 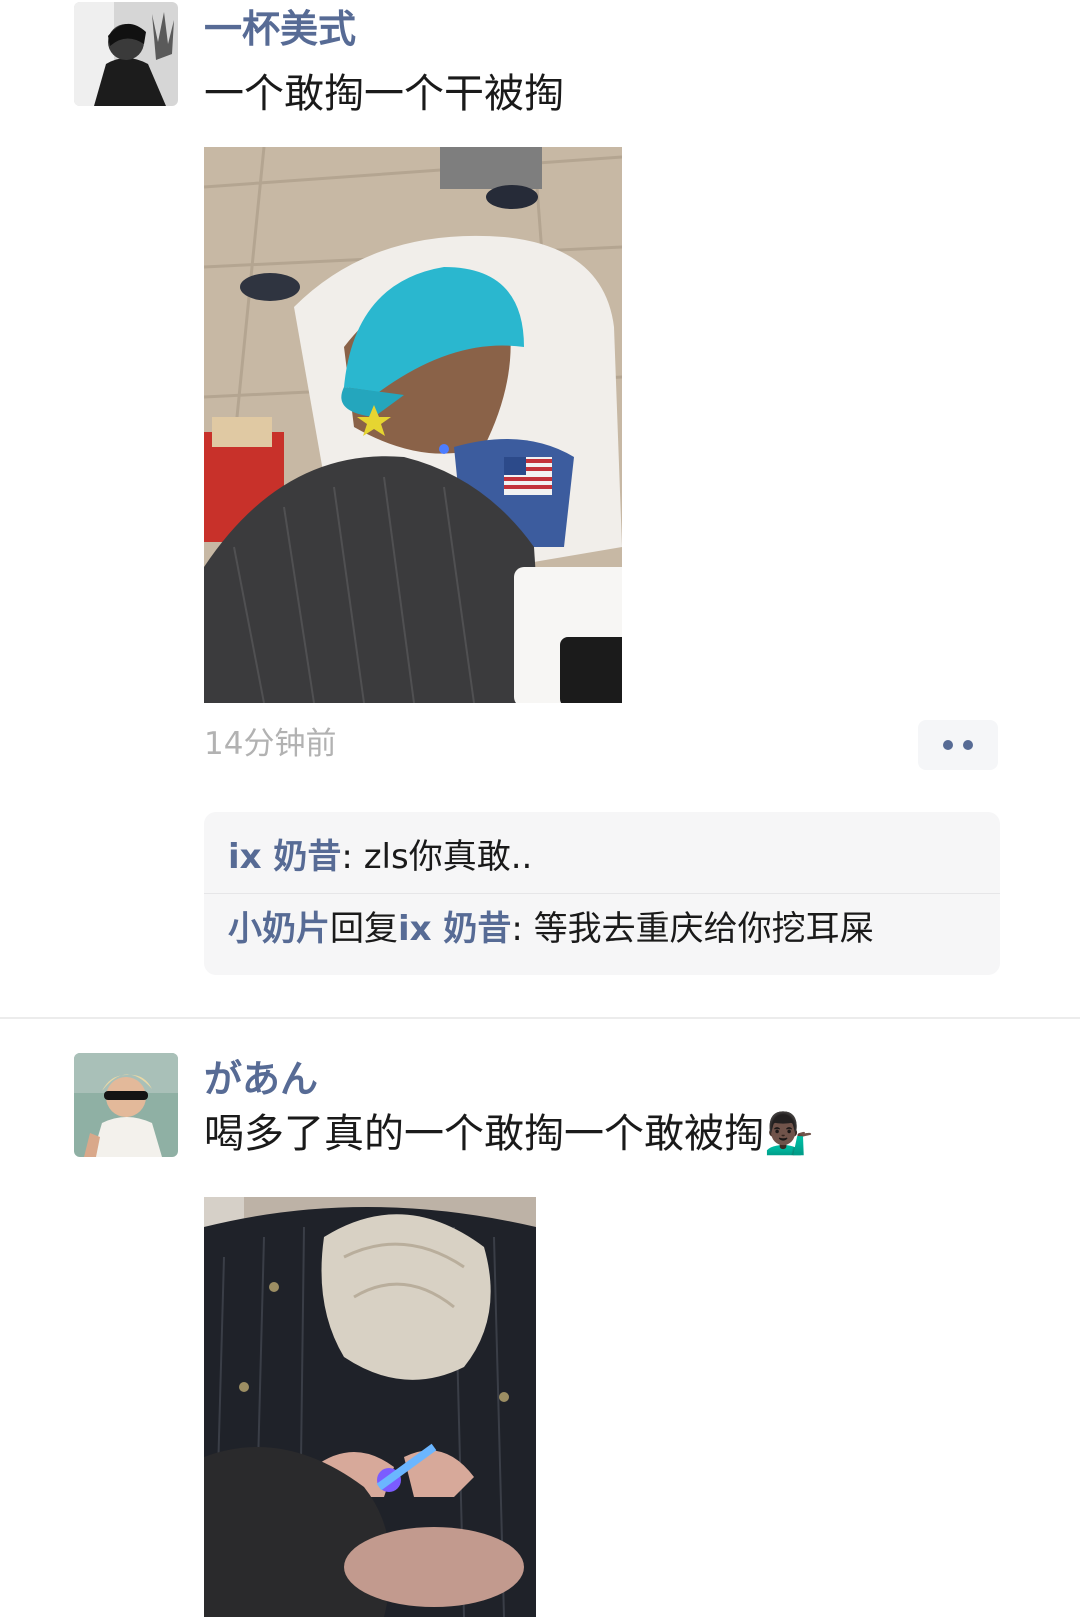 I want to click on post-time: 14分钟前, so click(x=270, y=744).